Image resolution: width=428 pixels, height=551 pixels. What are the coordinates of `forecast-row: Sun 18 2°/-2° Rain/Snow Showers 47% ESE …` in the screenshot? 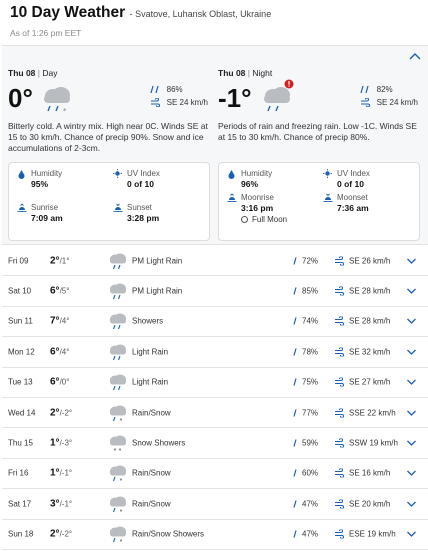 It's located at (215, 535).